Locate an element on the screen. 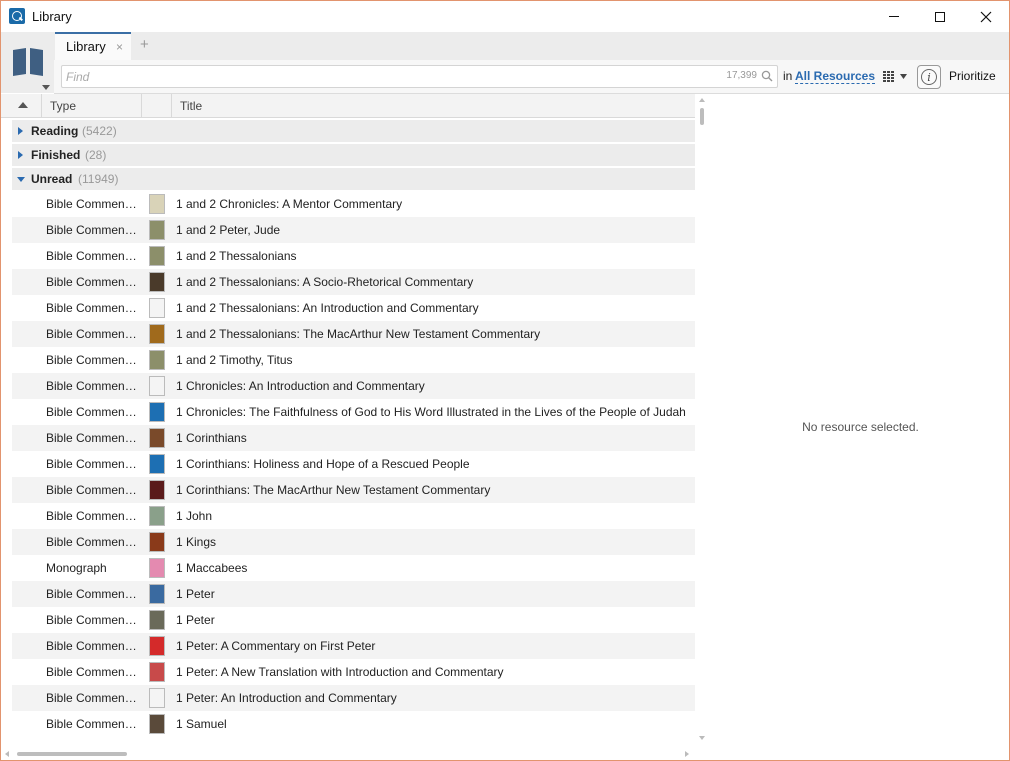 This screenshot has width=1010, height=761. add-tab-button: + is located at coordinates (144, 44).